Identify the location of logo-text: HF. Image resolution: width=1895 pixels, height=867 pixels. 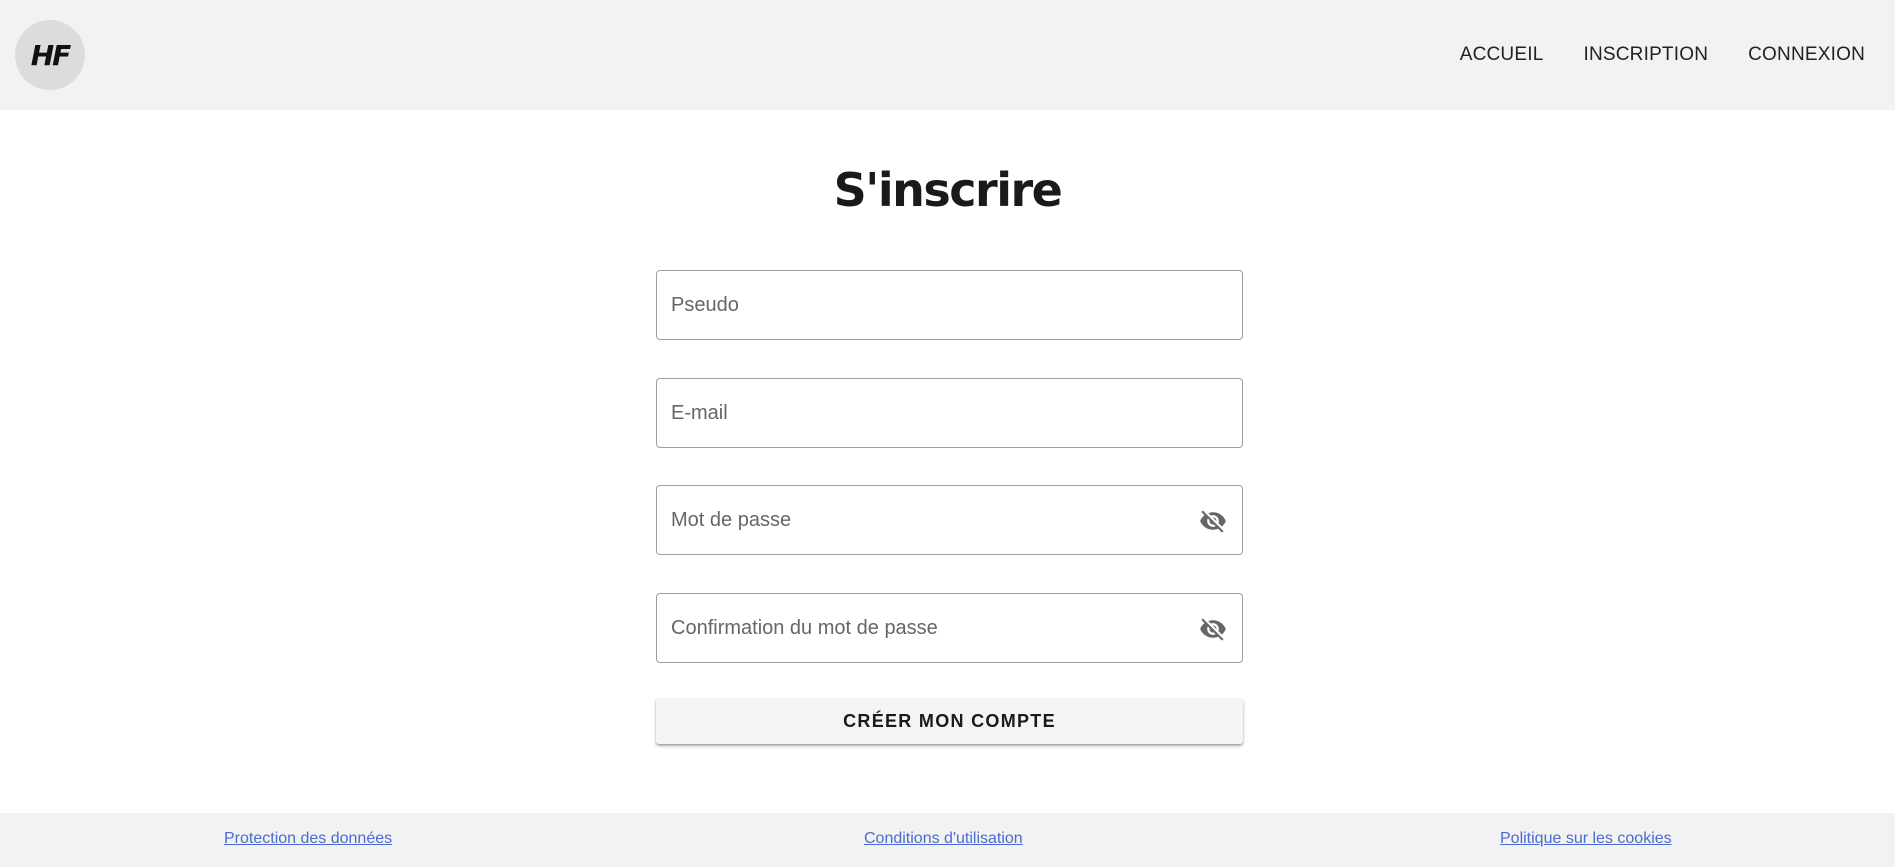
(51, 55).